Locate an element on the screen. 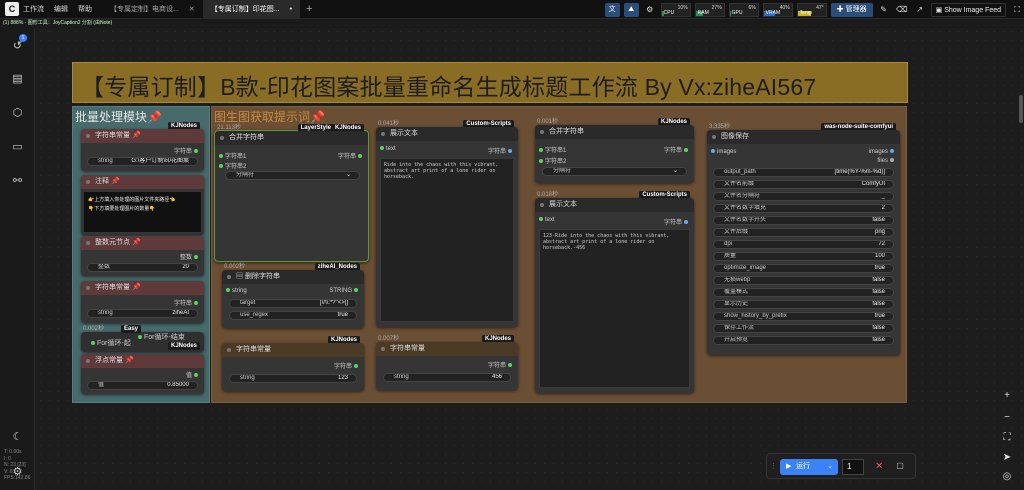 The image size is (1024, 490). clear-icon: ⌫ is located at coordinates (902, 10).